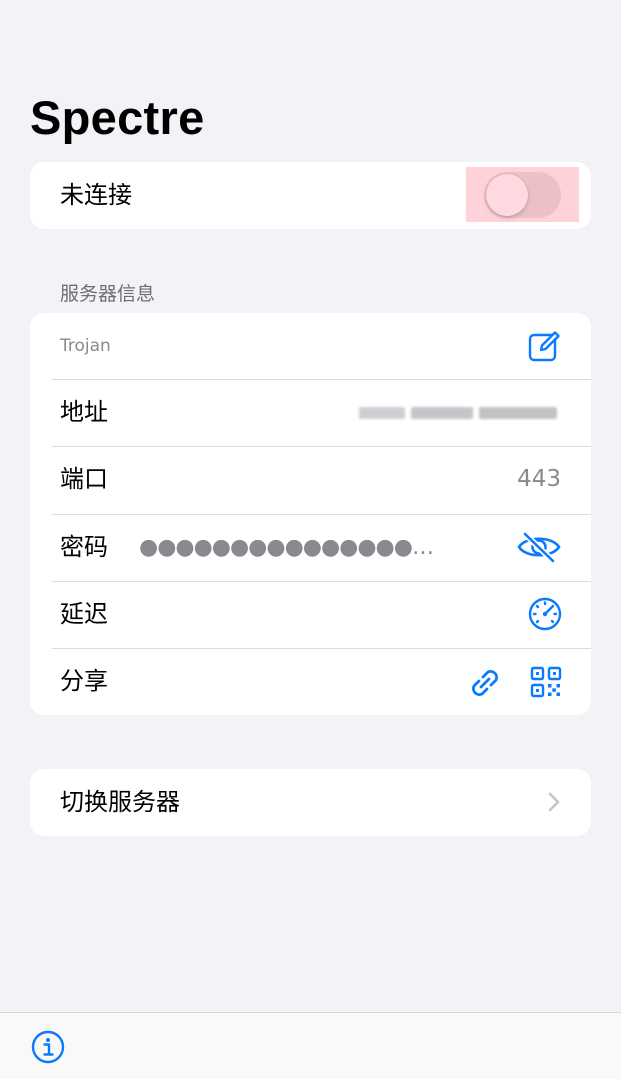 The height and width of the screenshot is (1079, 621). What do you see at coordinates (84, 547) in the screenshot?
I see `password-label: 密码` at bounding box center [84, 547].